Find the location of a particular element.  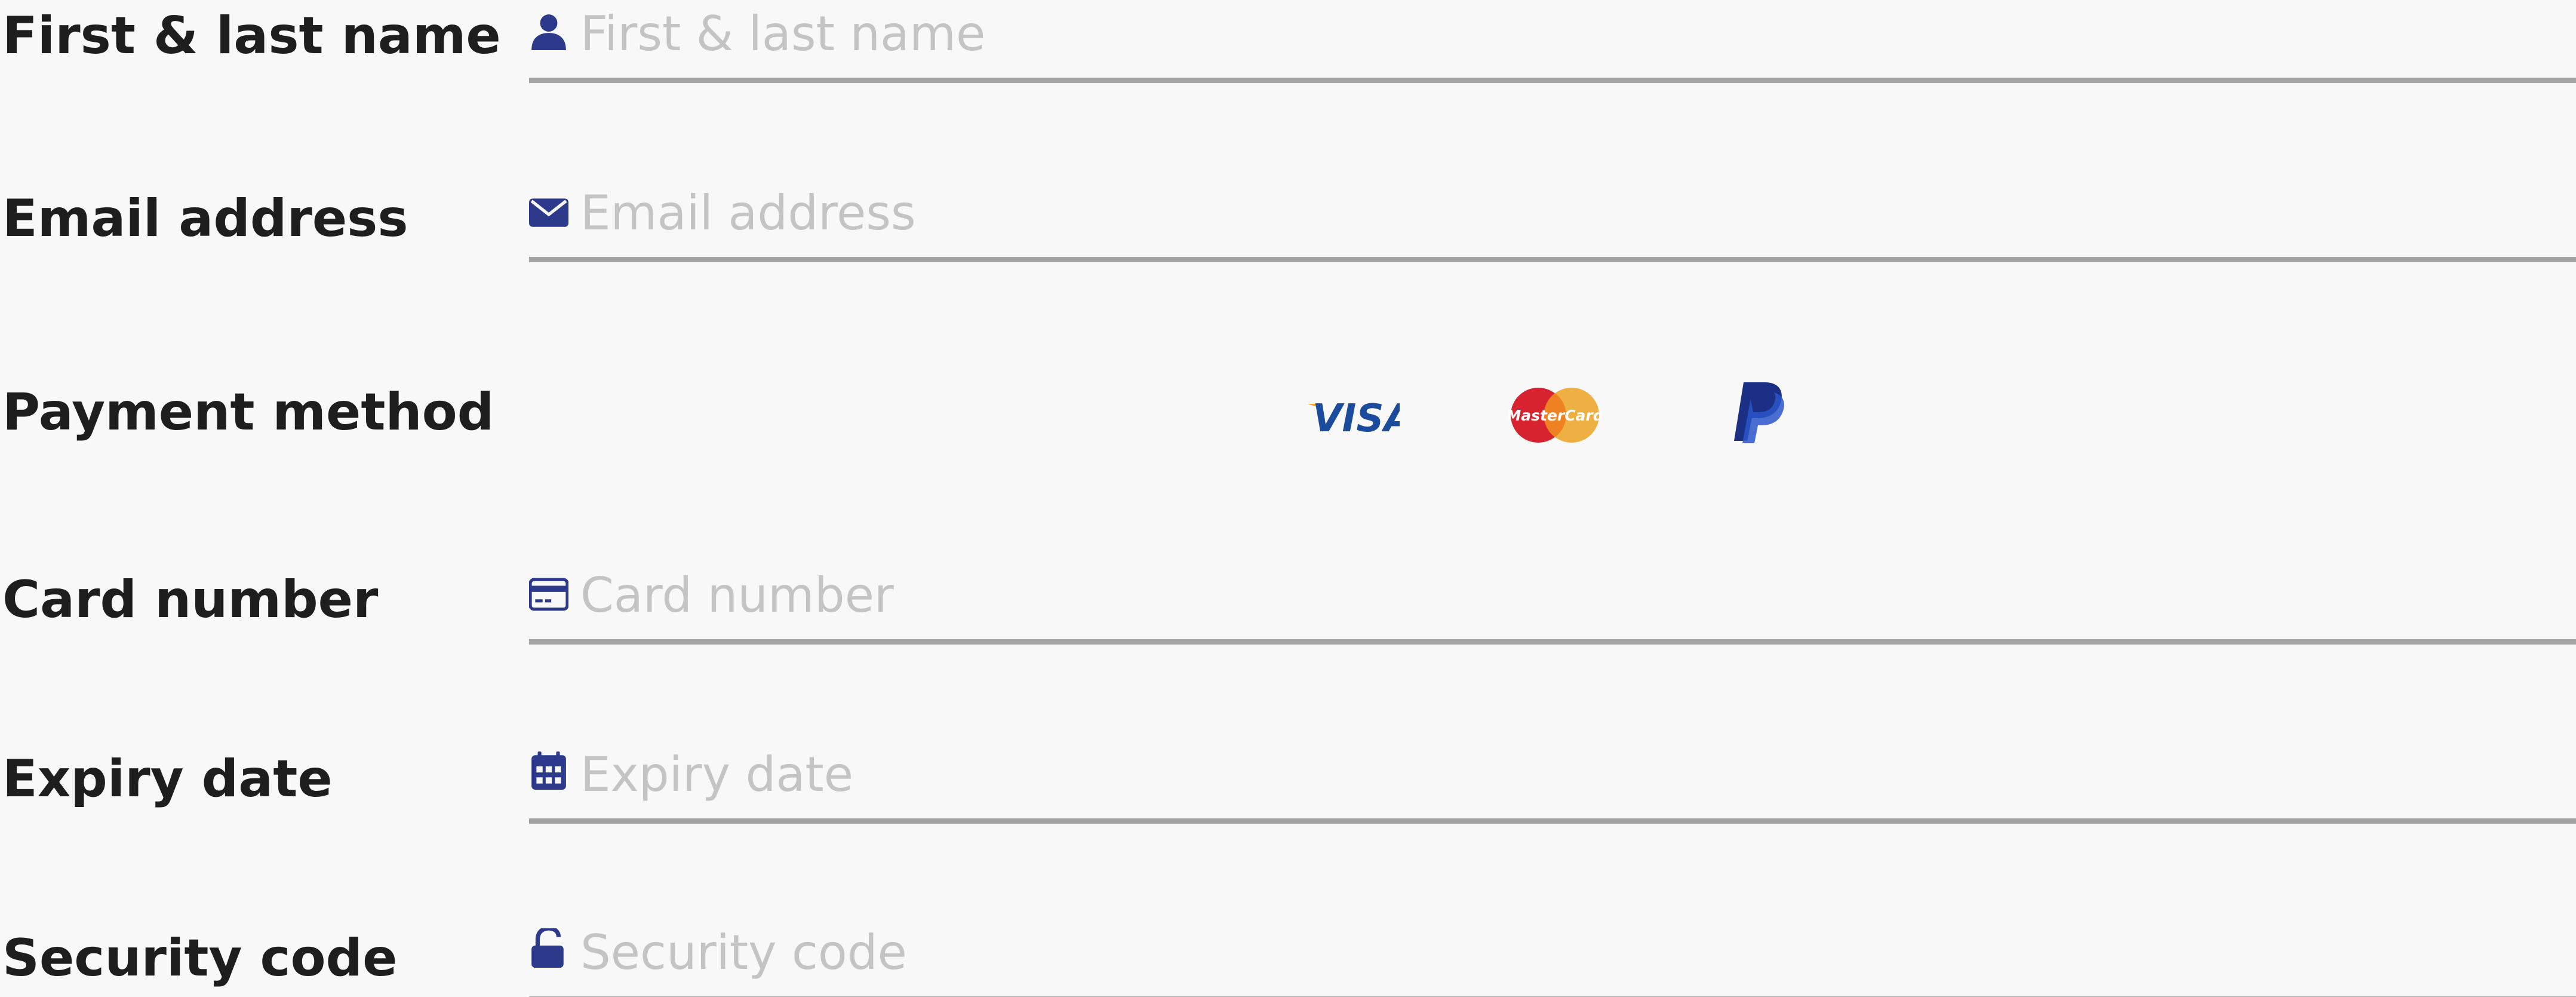

card-row: Card number is located at coordinates (1288, 615).